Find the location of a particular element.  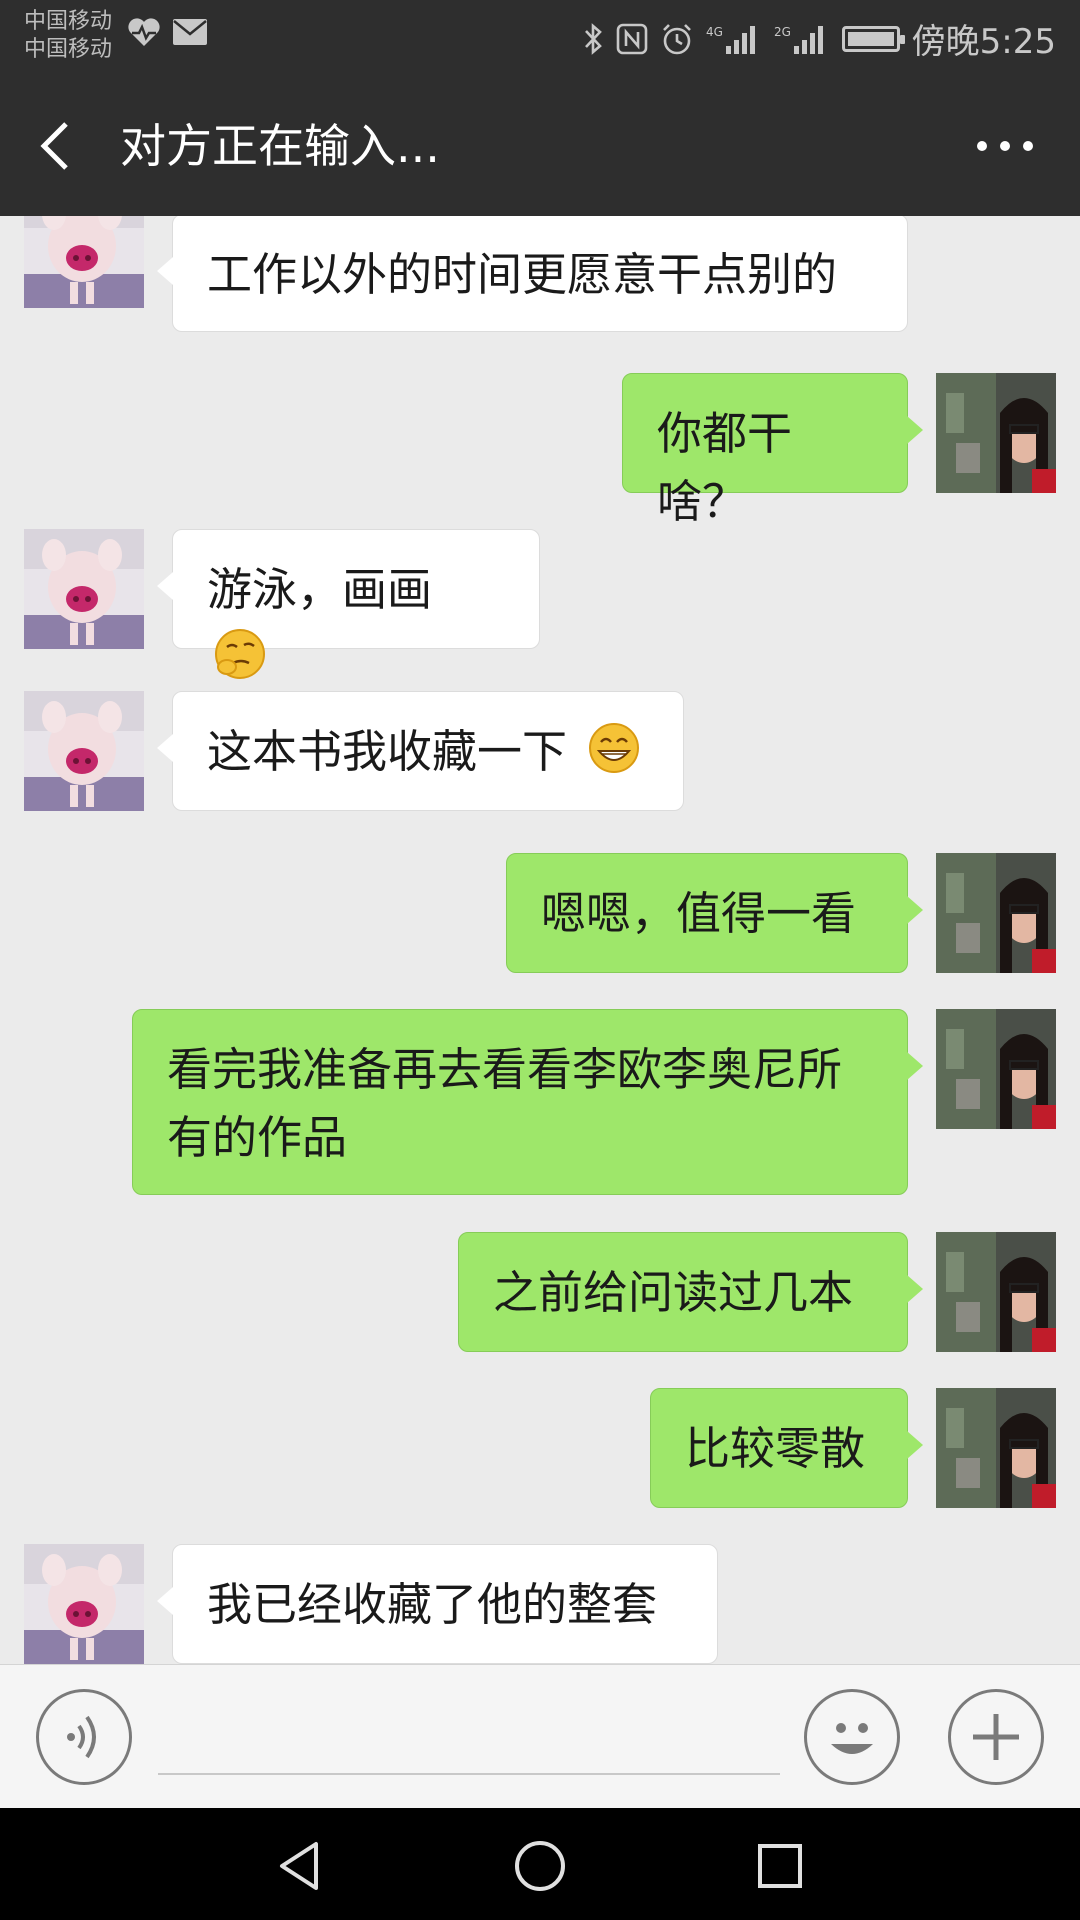

message-bubble: 你都干啥？ is located at coordinates (772, 450).